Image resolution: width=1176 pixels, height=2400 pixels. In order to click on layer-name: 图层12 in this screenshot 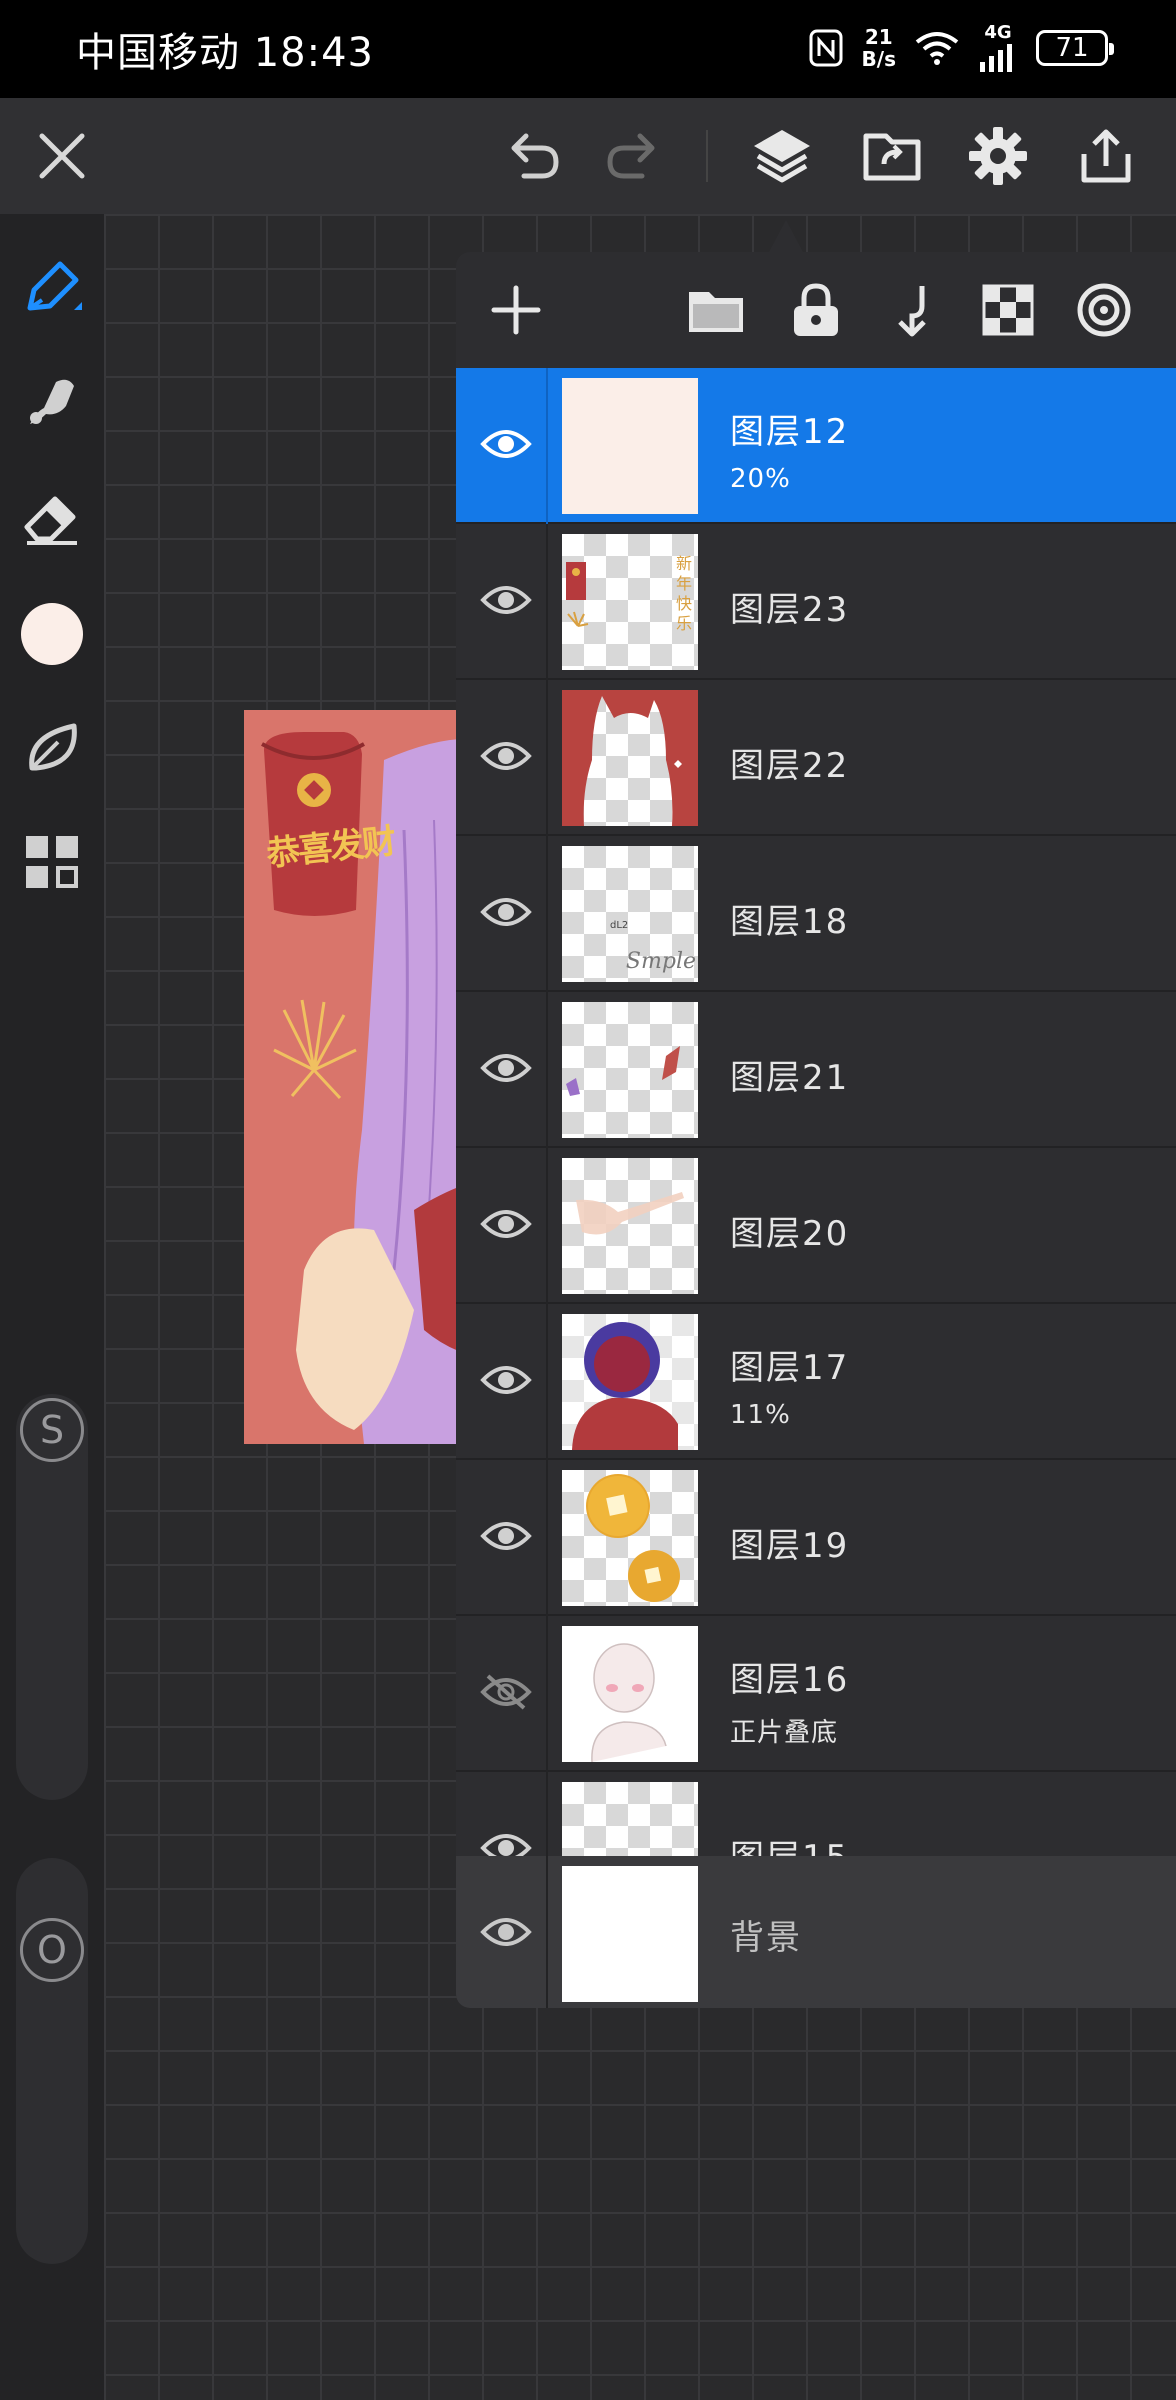, I will do `click(790, 432)`.